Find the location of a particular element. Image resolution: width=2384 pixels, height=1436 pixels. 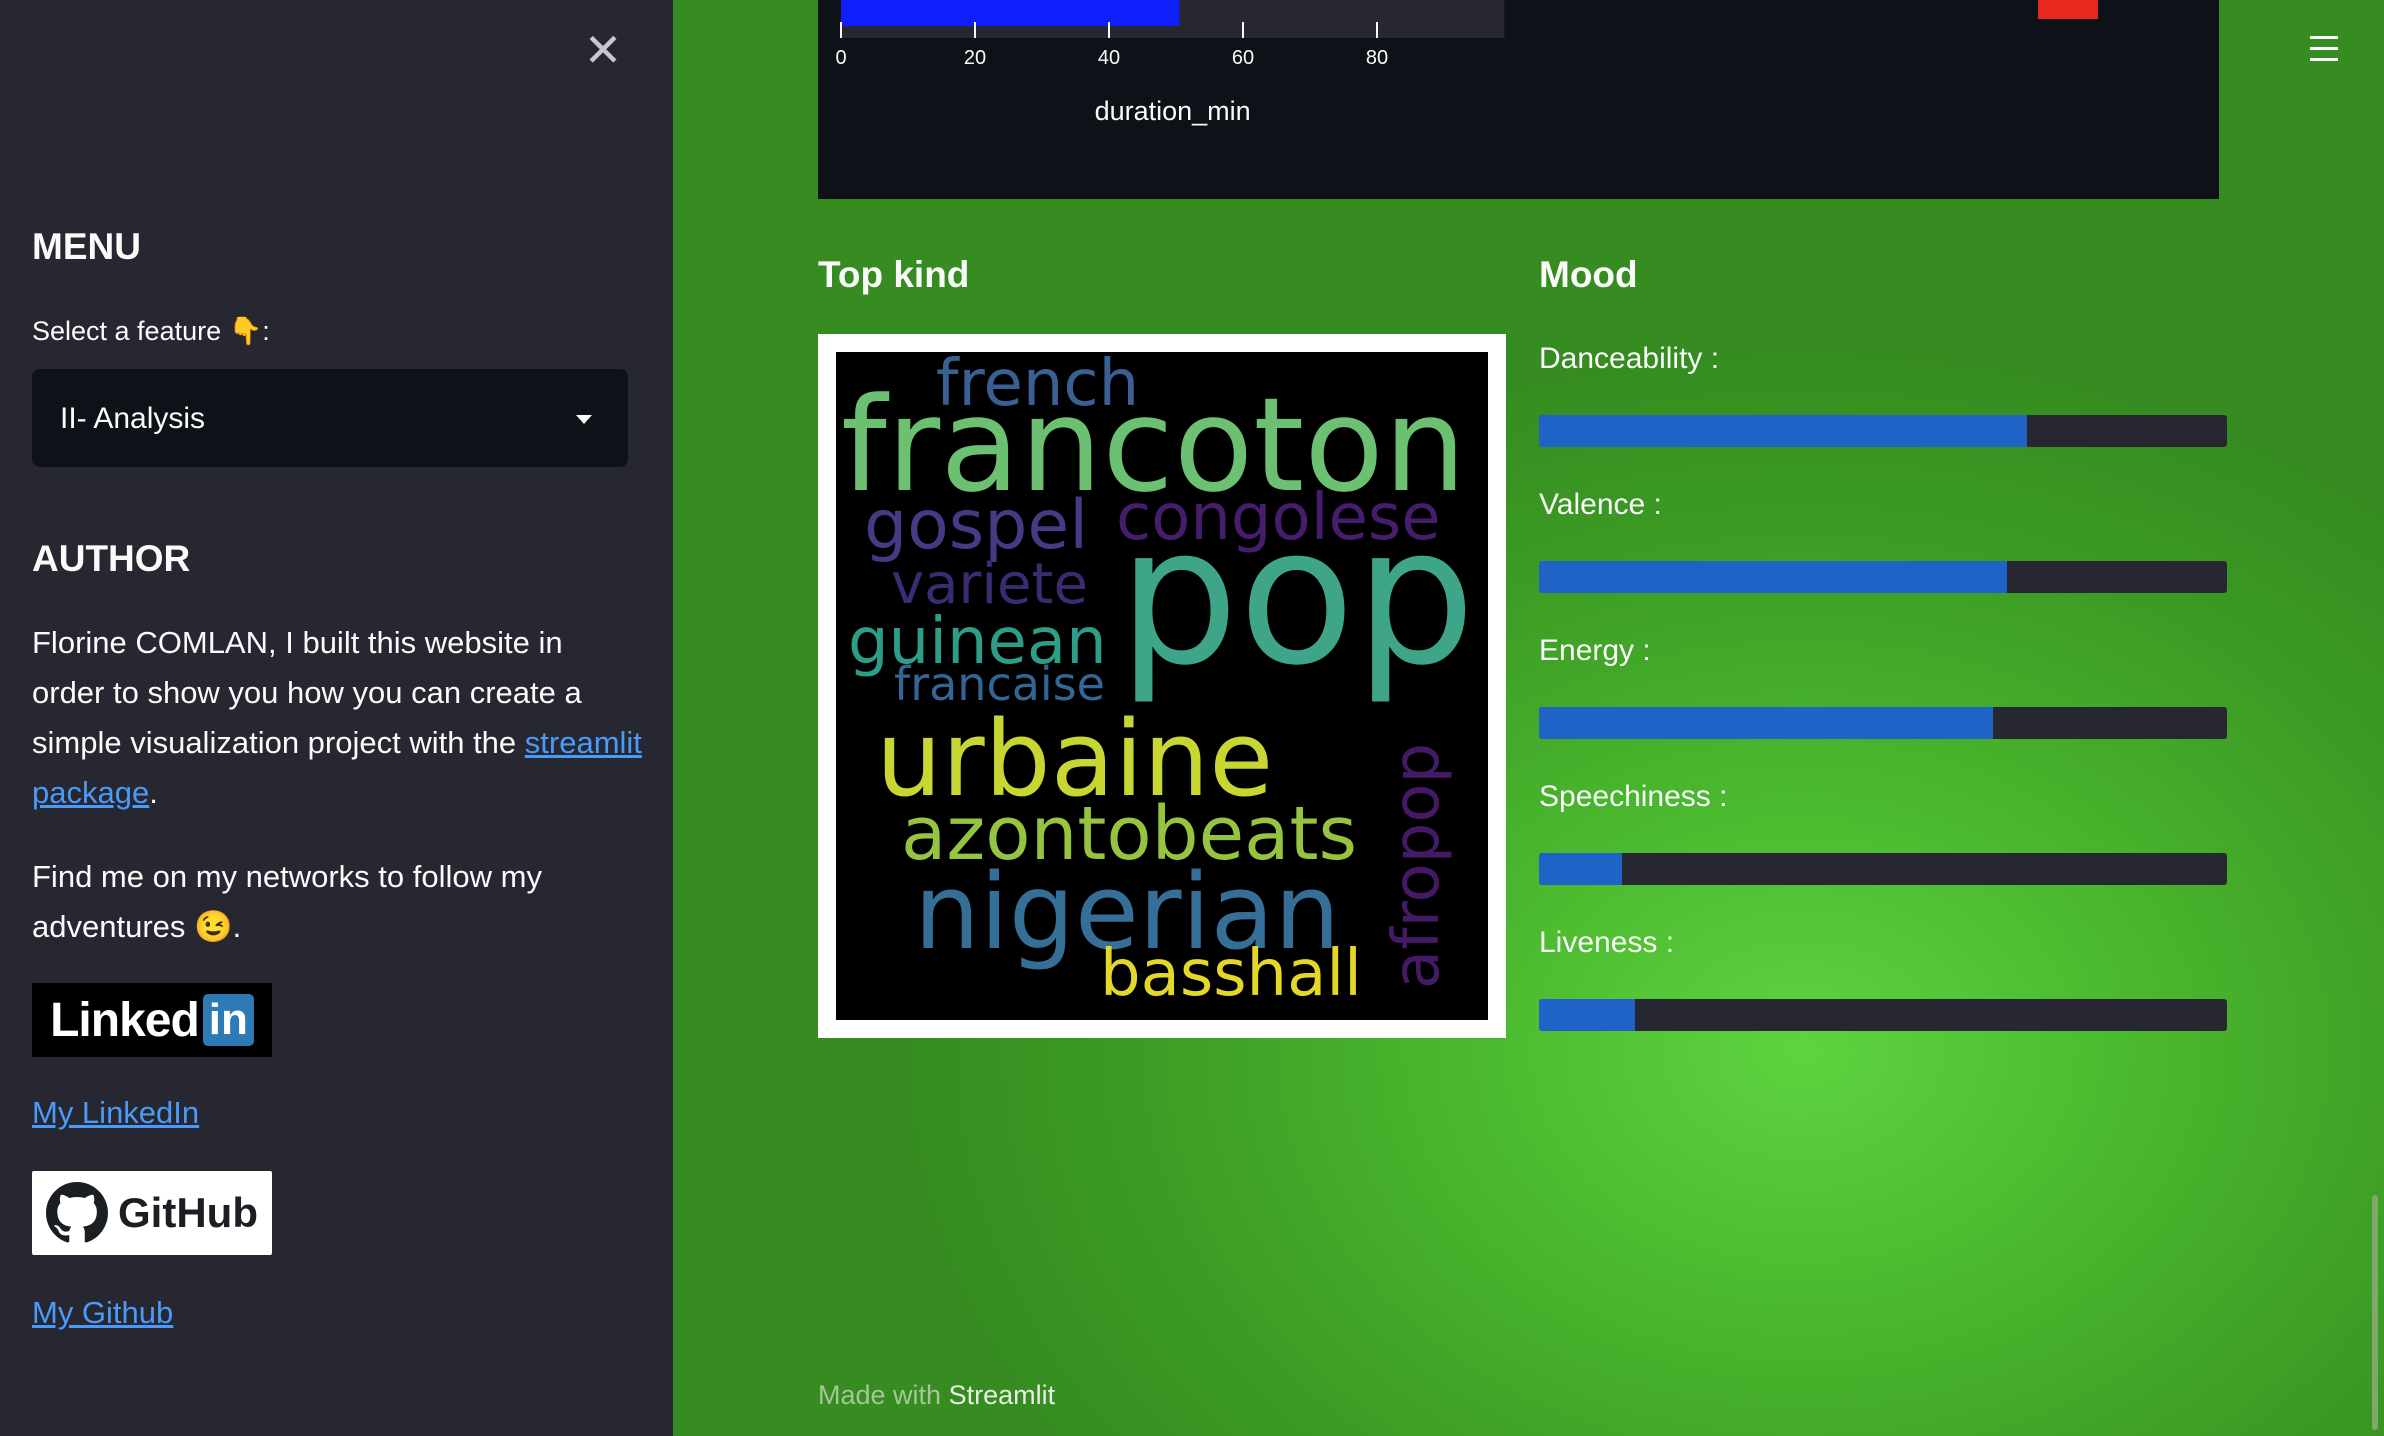

linkedin-logo-word: Linked is located at coordinates (125, 1020).